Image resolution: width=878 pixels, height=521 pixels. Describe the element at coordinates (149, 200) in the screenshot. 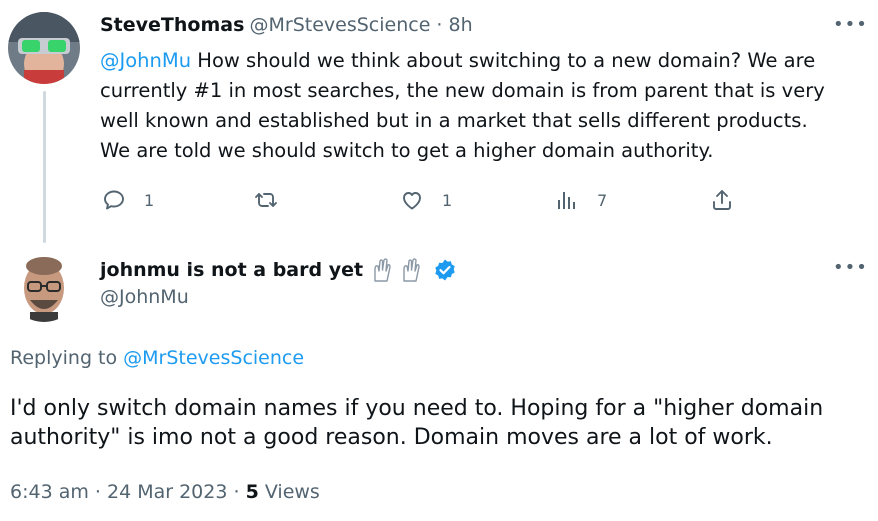

I see `reply-count: 1` at that location.